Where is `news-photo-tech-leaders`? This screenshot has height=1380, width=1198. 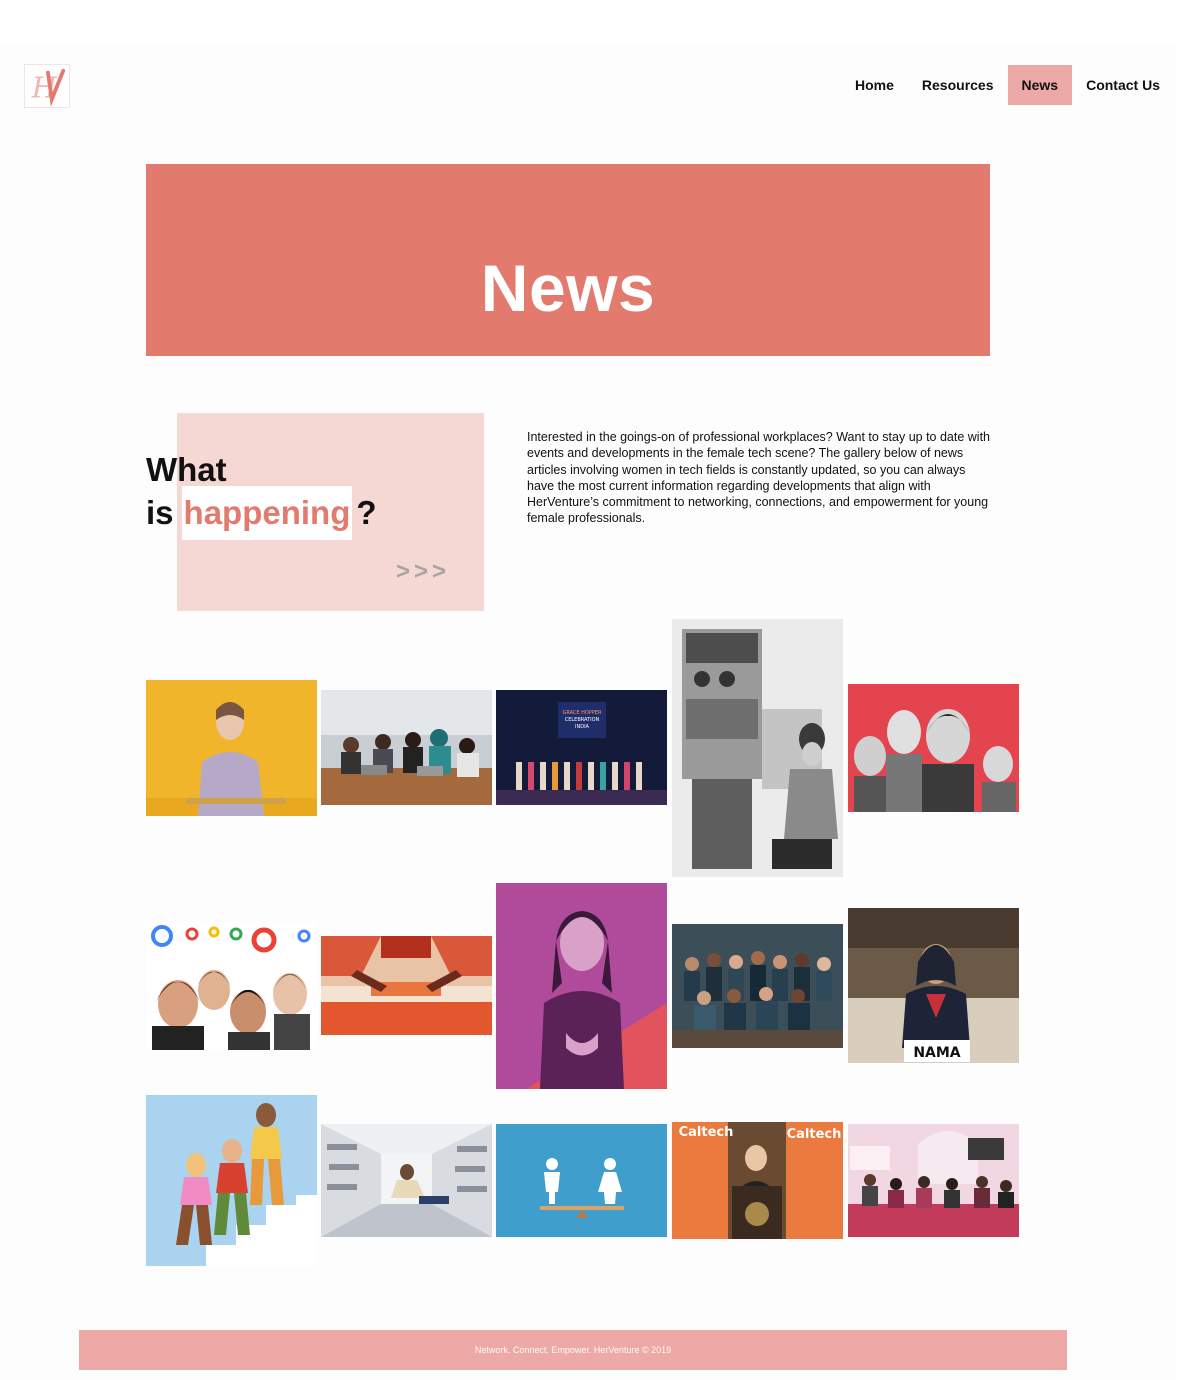 news-photo-tech-leaders is located at coordinates (933, 748).